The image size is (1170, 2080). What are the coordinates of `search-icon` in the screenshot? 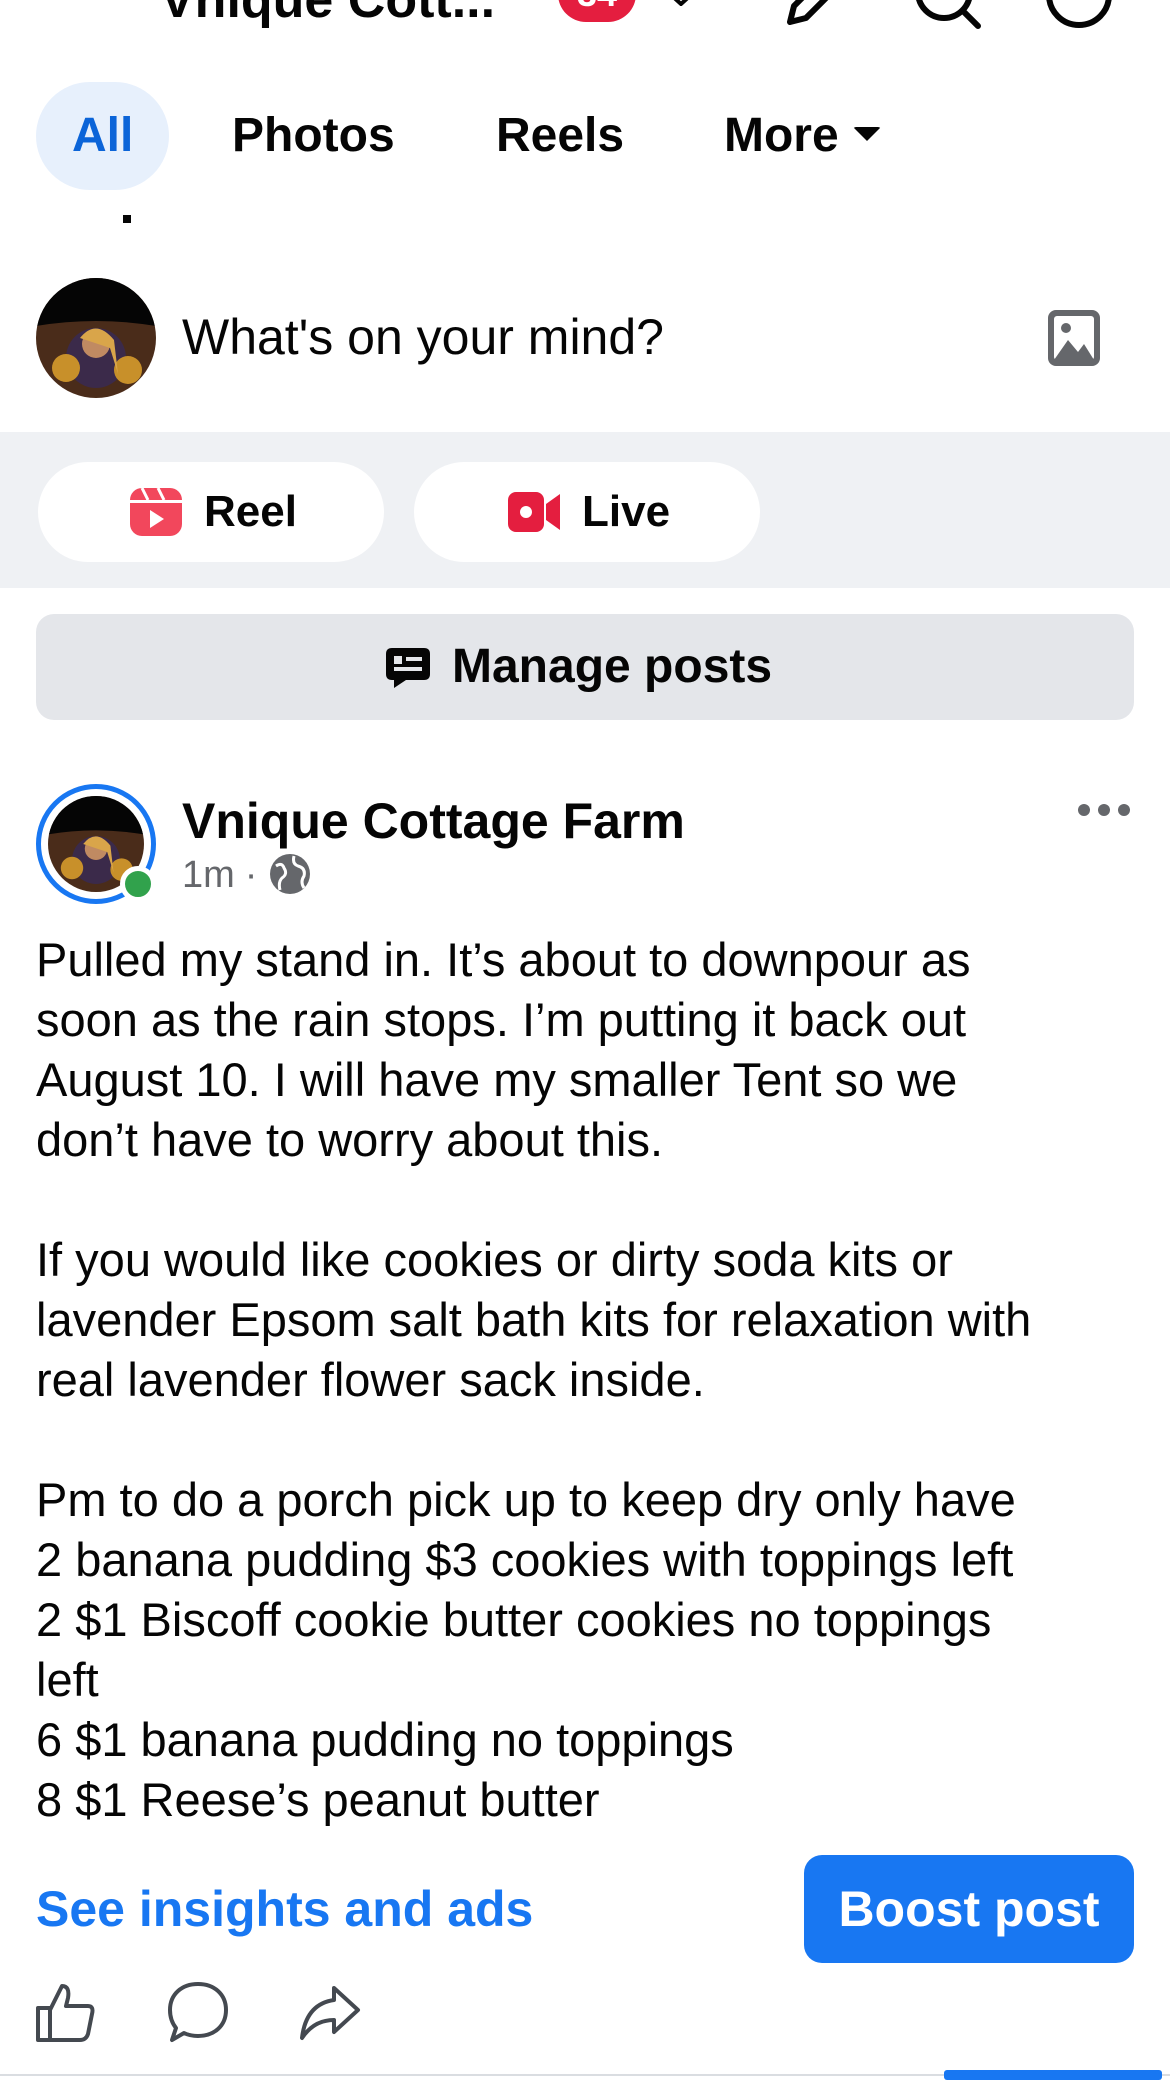 It's located at (947, 15).